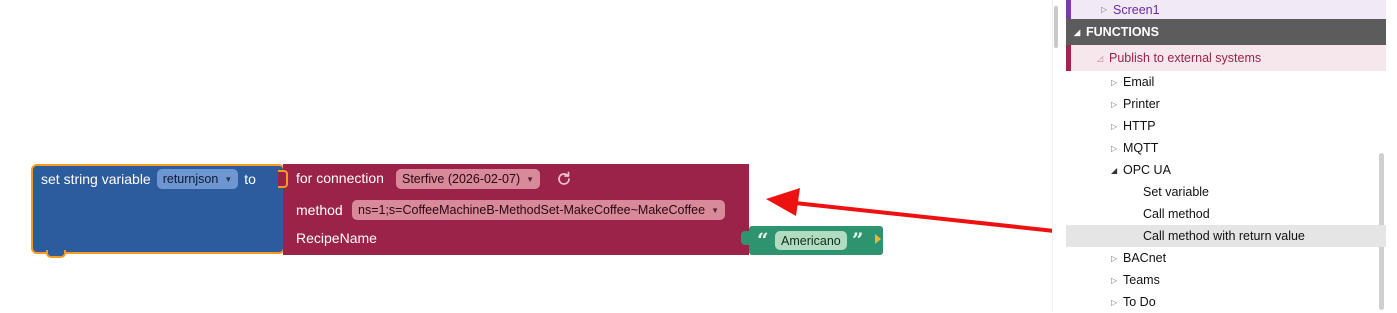 This screenshot has width=1397, height=313. Describe the element at coordinates (1226, 214) in the screenshot. I see `tree-item-call-method: Call method` at that location.